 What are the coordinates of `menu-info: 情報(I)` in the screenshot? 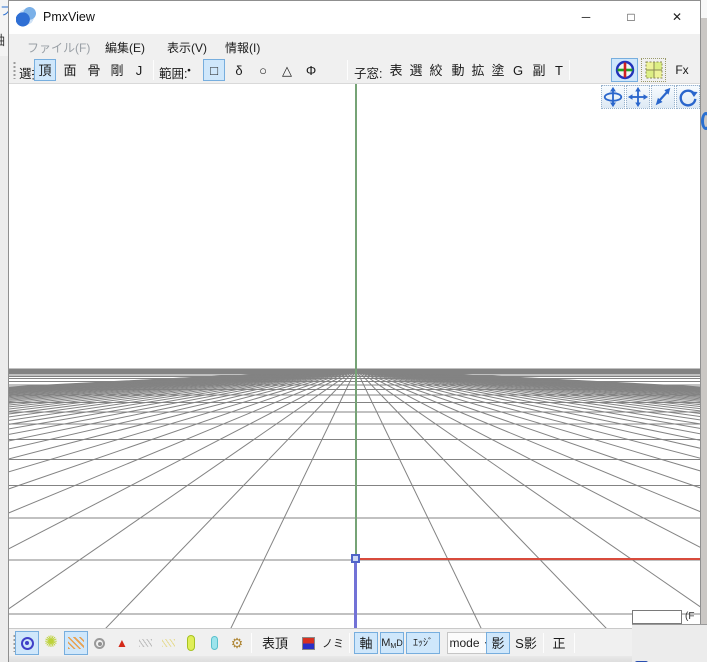 It's located at (242, 47).